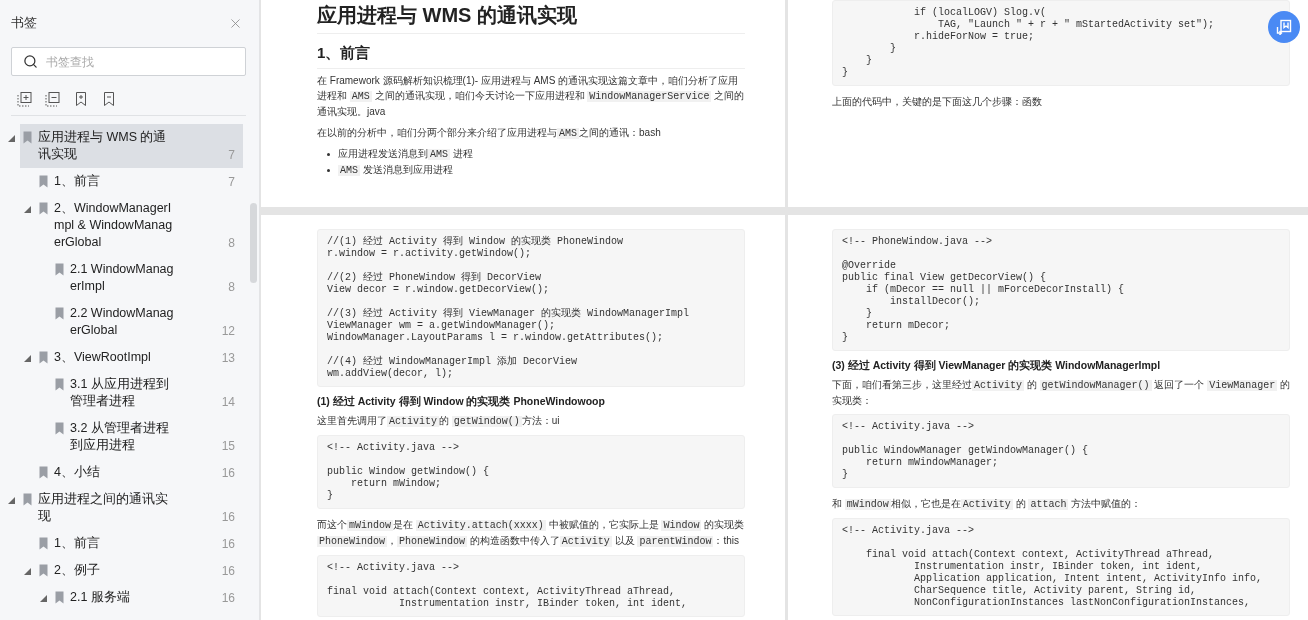 This screenshot has height=620, width=1308. I want to click on search-field: 书签查找, so click(128, 61).